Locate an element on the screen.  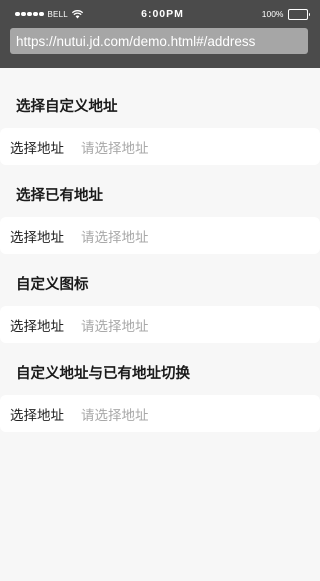
signal-strength-icon is located at coordinates (29, 14).